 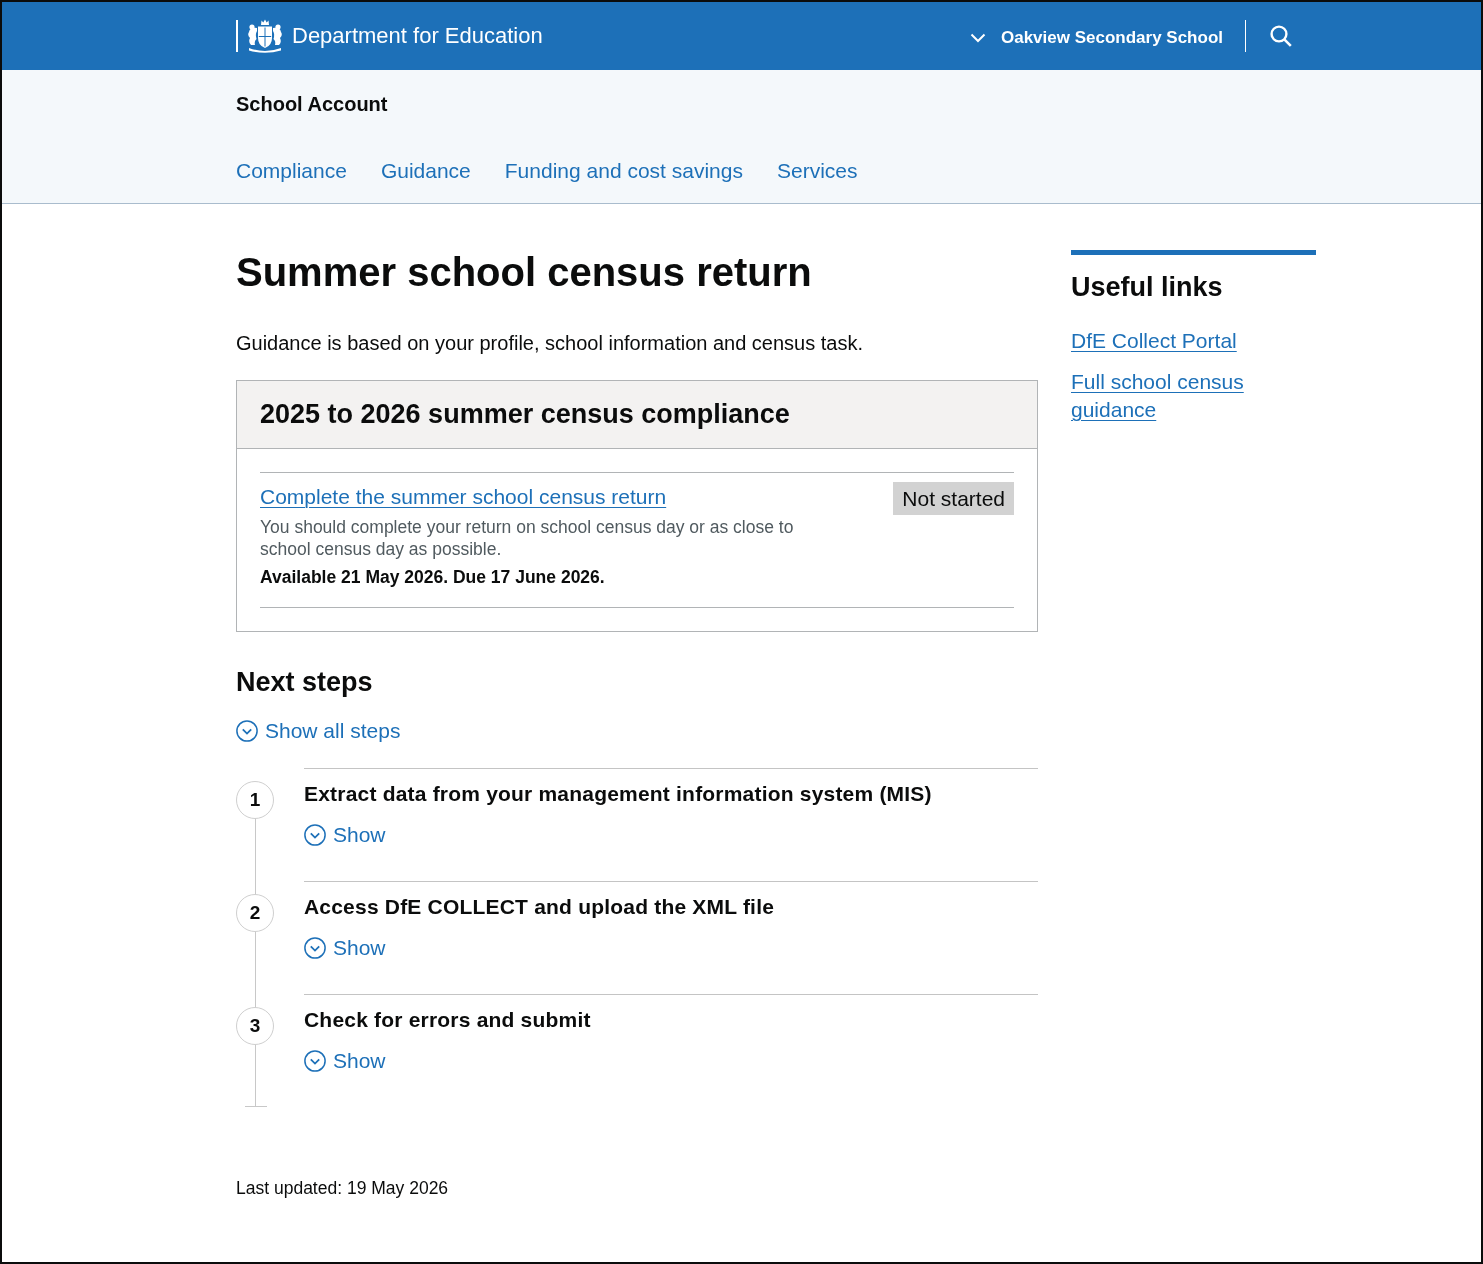 I want to click on useful-links-heading: Useful links, so click(x=1147, y=287).